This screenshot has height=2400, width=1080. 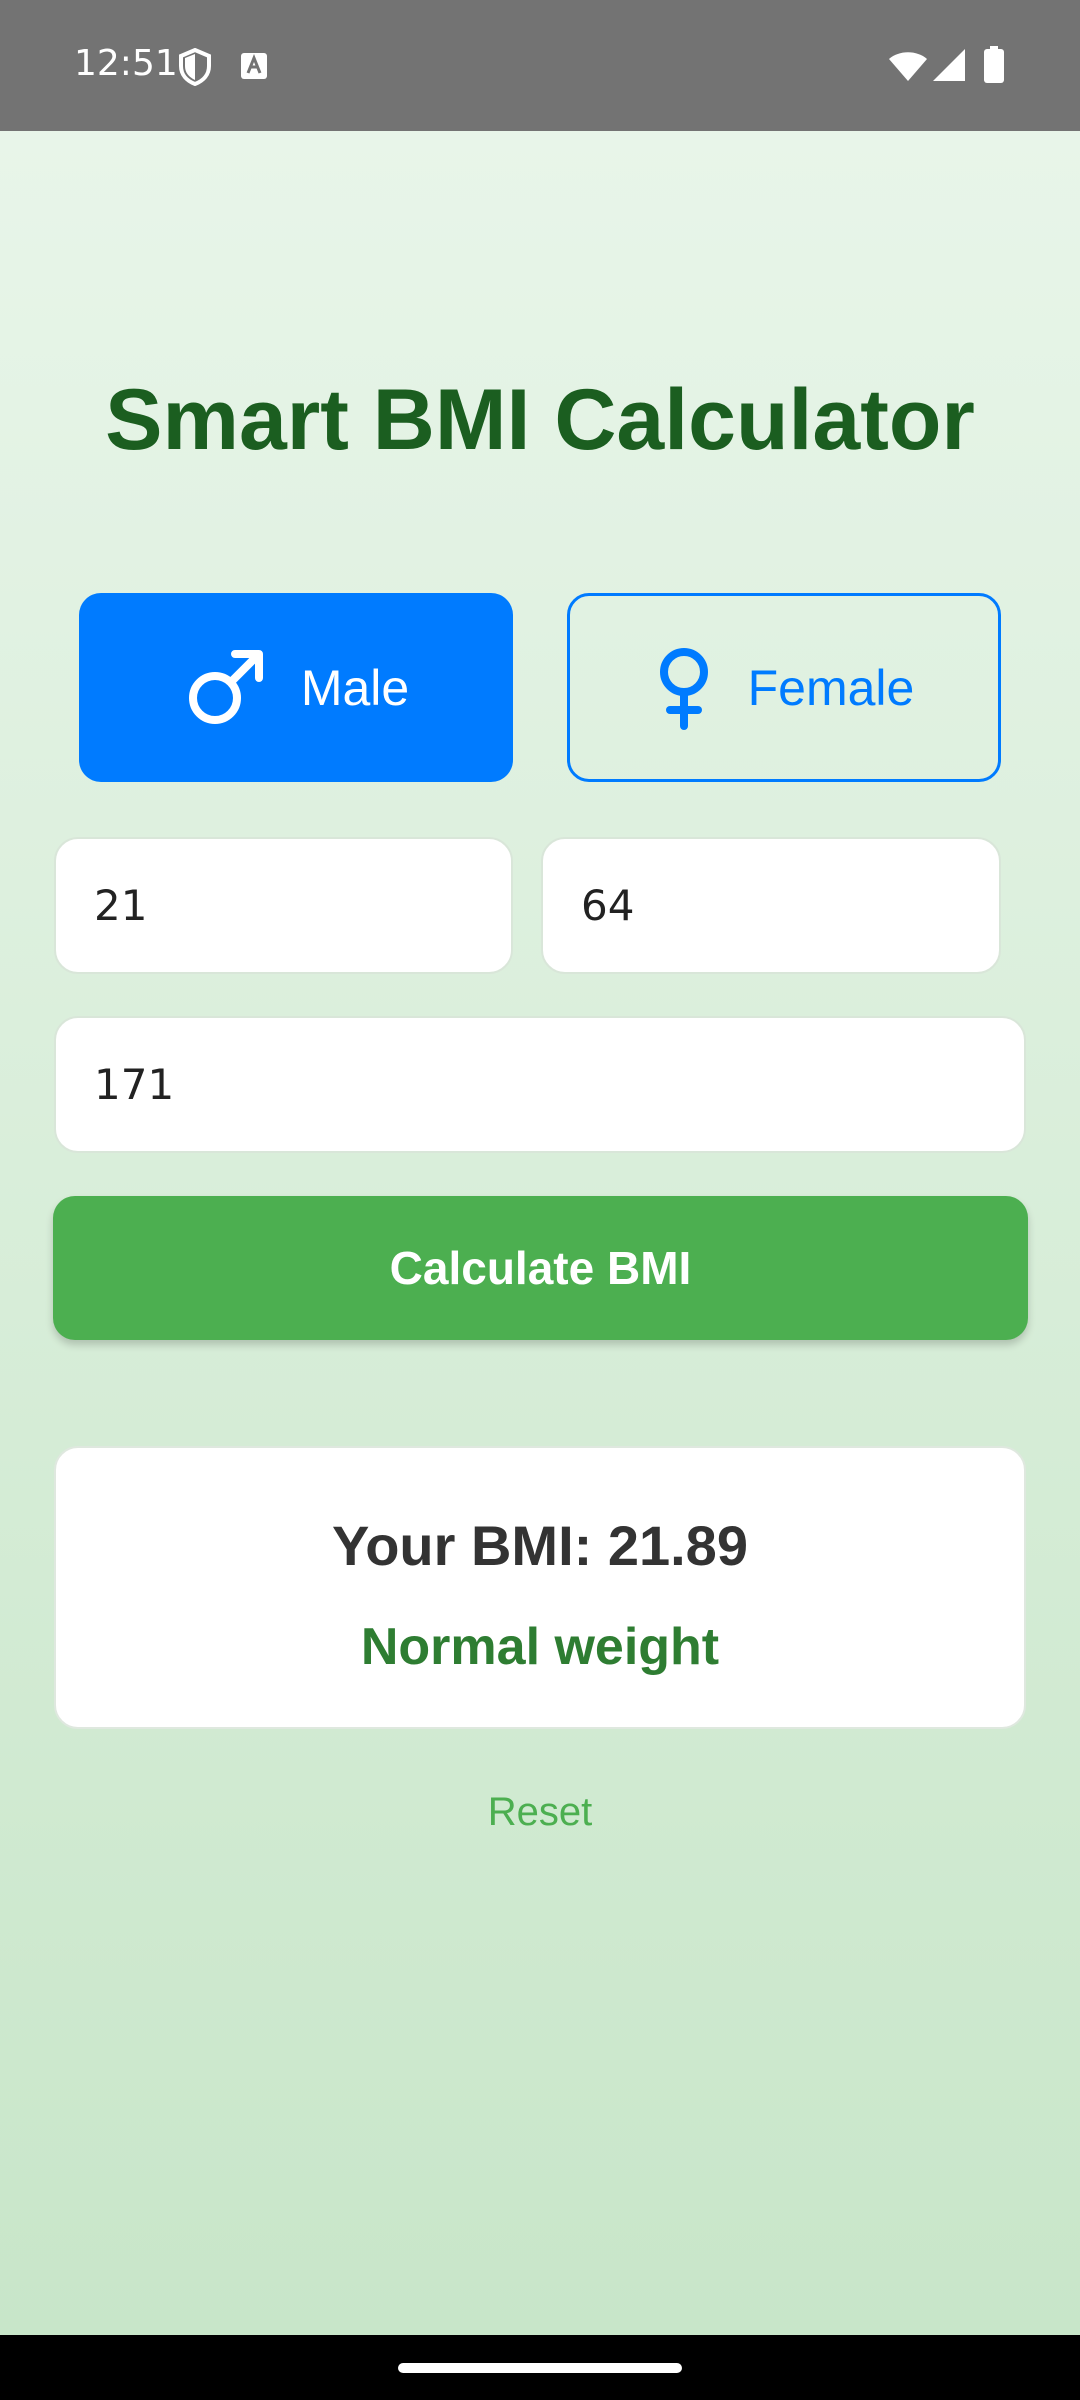 What do you see at coordinates (296, 687) in the screenshot?
I see `male-button: Male` at bounding box center [296, 687].